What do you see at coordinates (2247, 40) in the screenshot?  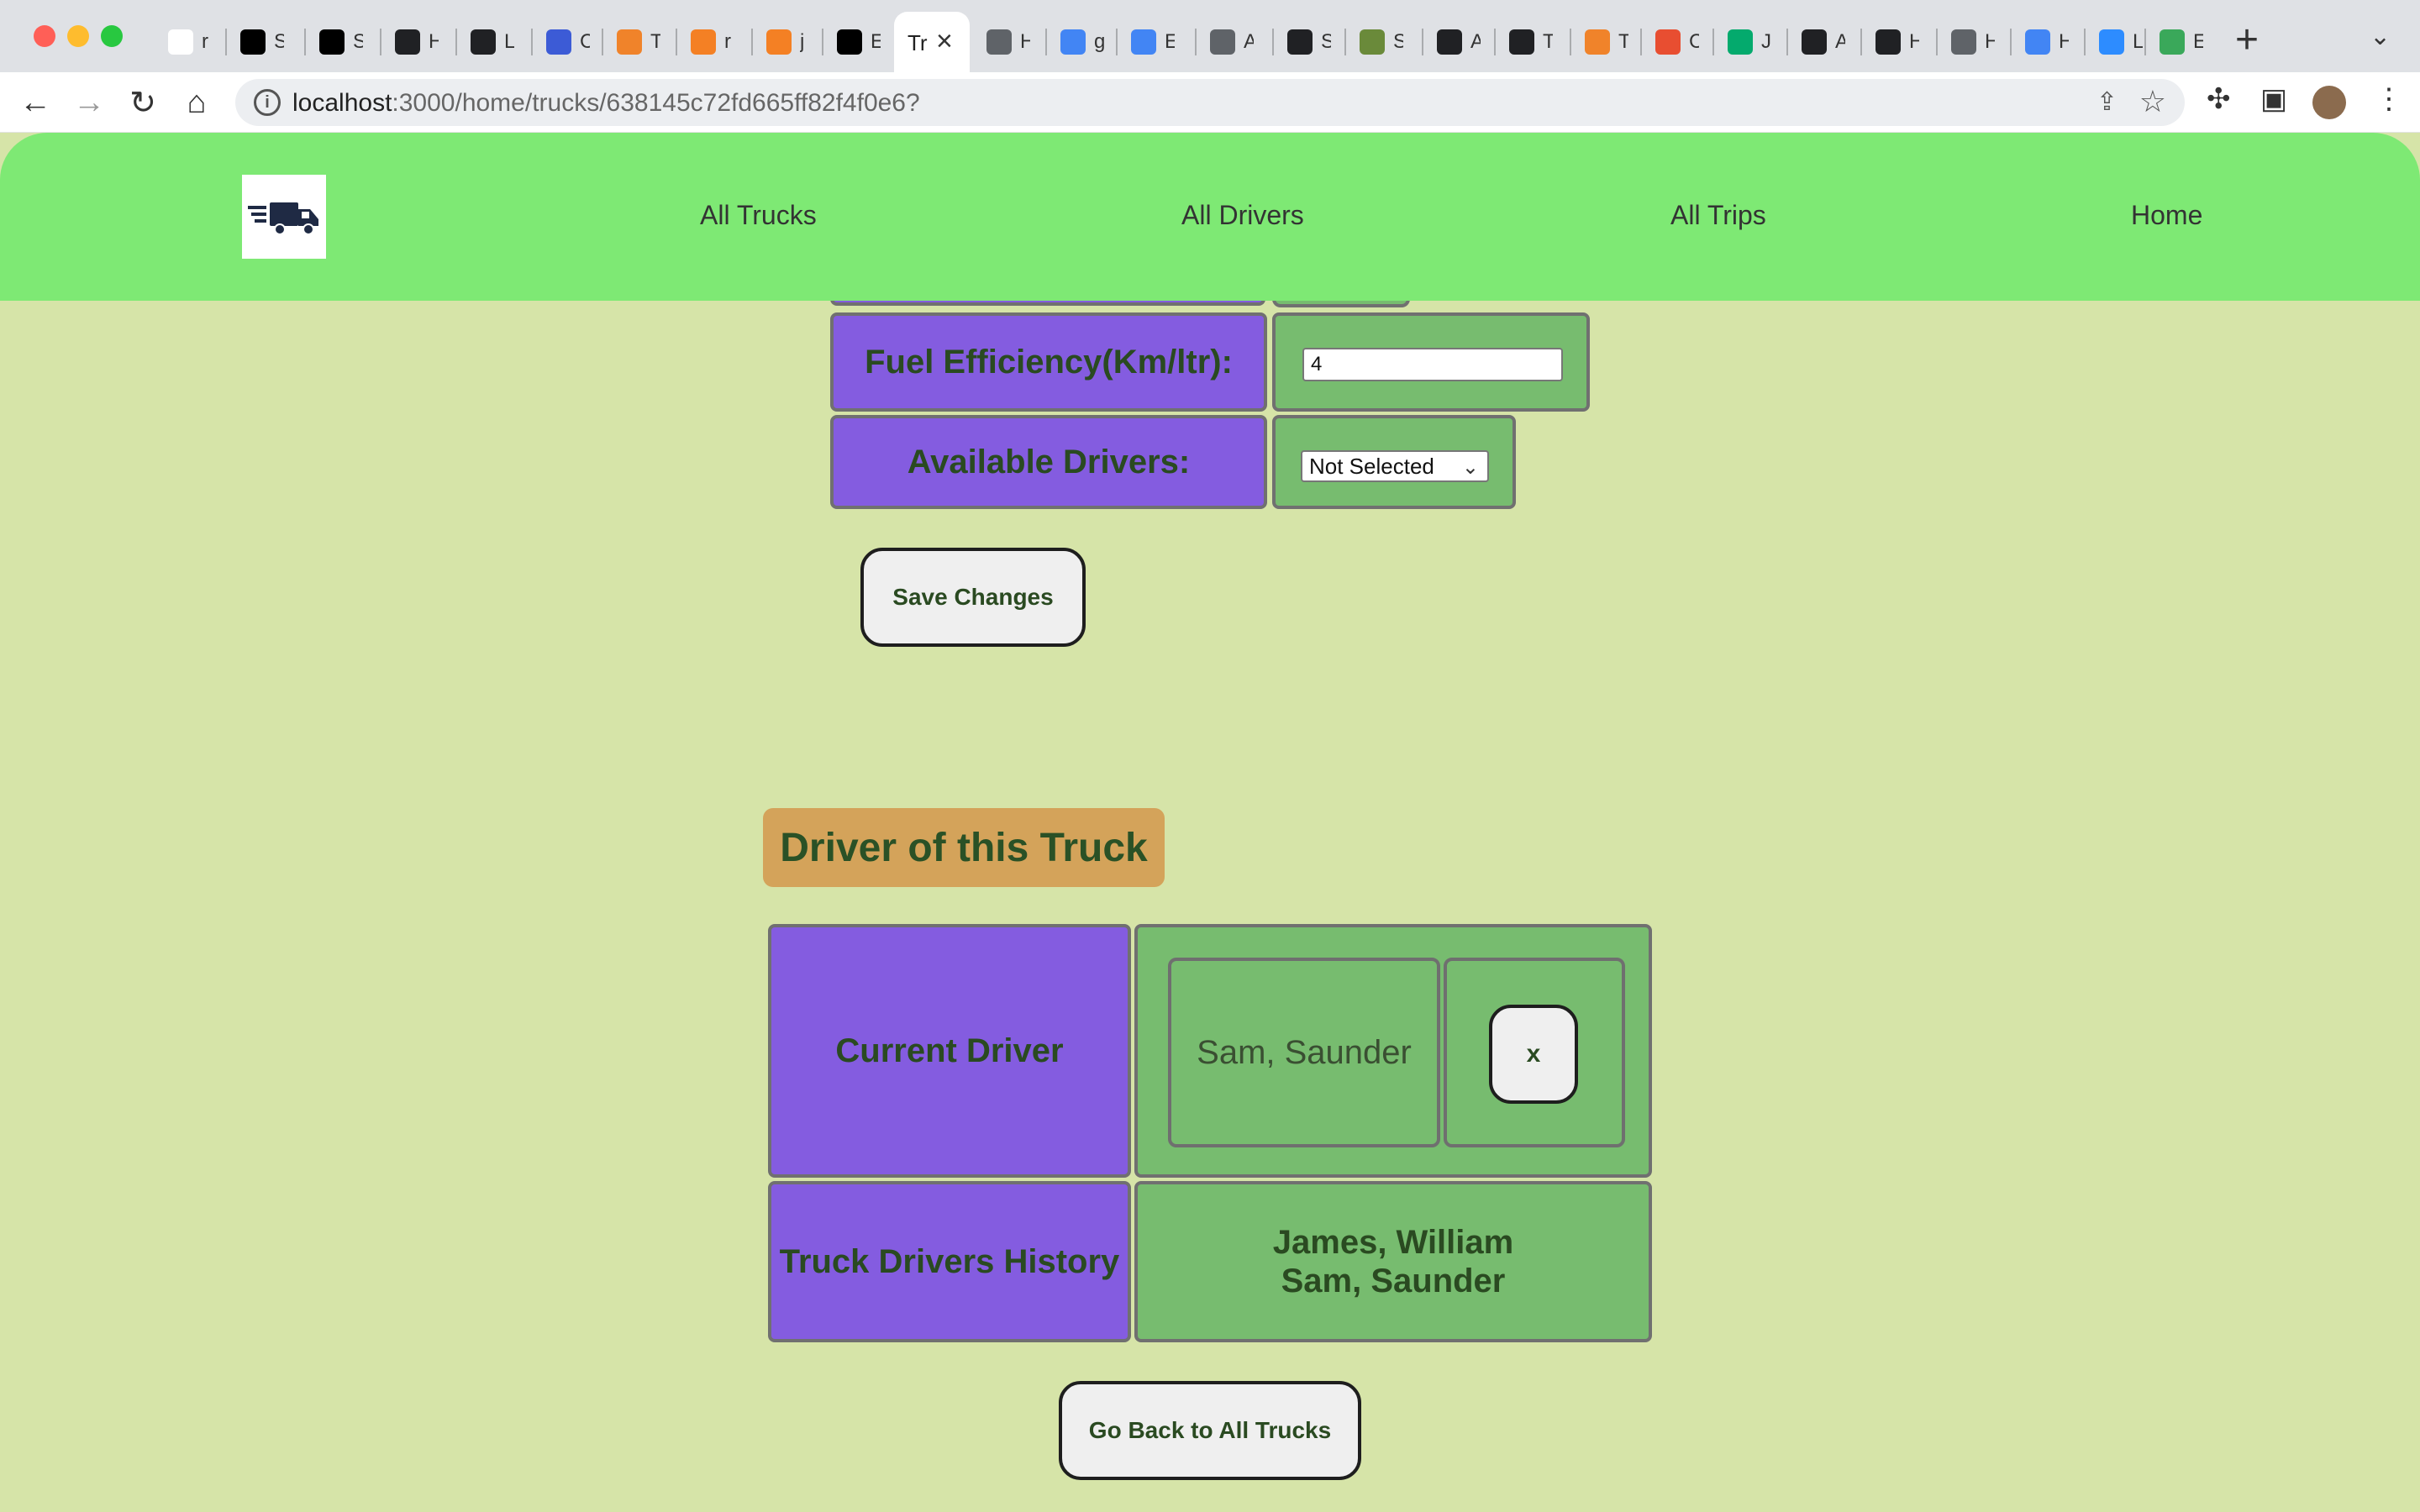 I see `new-tab-button: +` at bounding box center [2247, 40].